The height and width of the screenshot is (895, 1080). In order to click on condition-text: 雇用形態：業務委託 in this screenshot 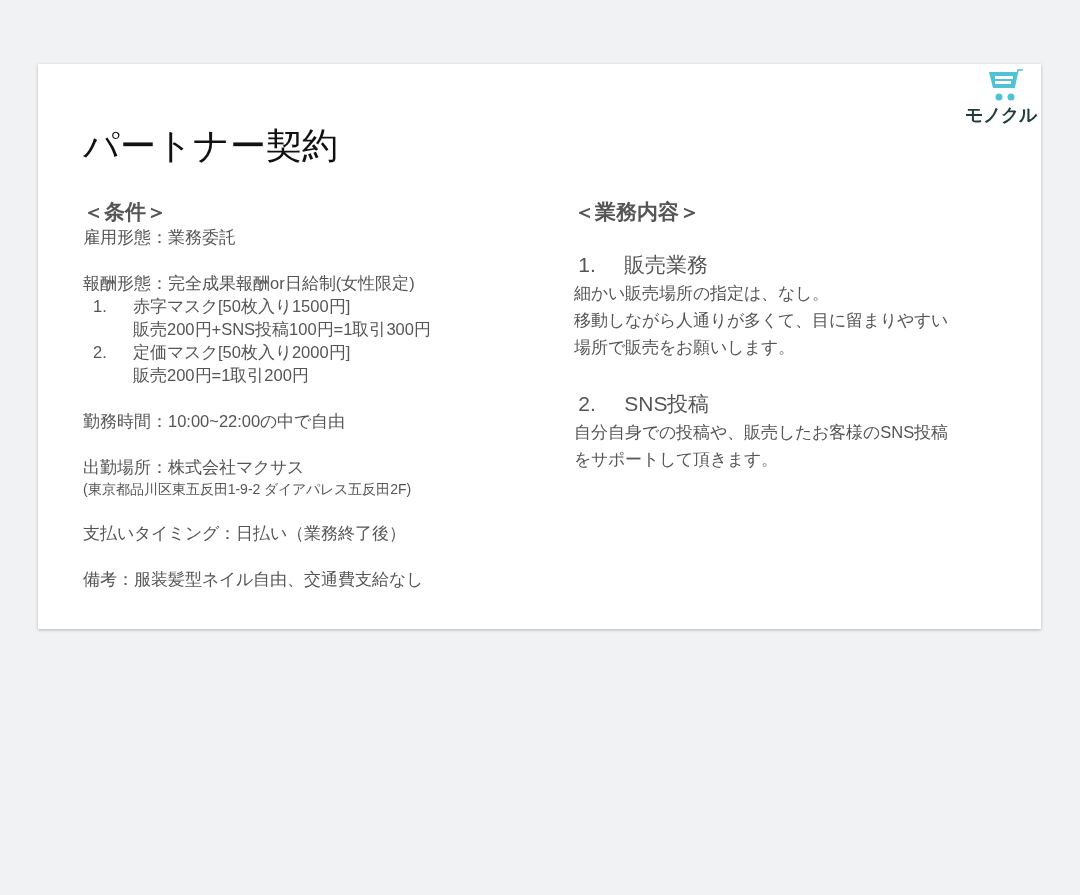, I will do `click(160, 237)`.